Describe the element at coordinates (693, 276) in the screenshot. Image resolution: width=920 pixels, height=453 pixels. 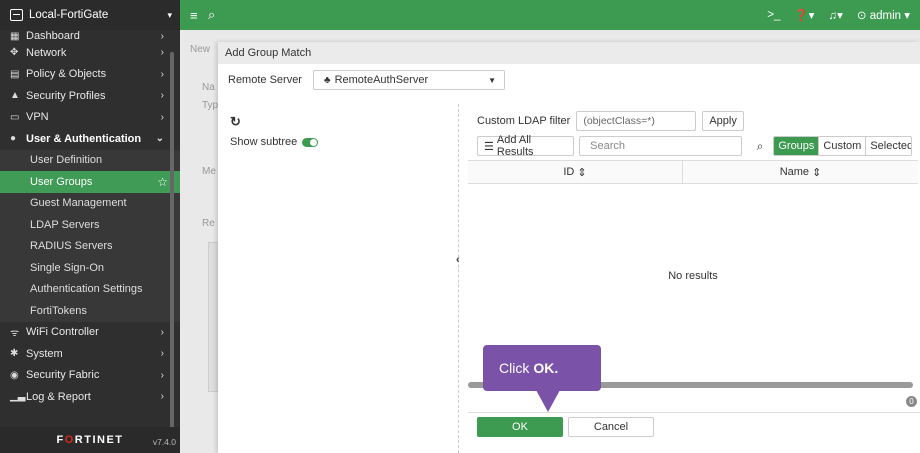
I see `empty-state: No results` at that location.